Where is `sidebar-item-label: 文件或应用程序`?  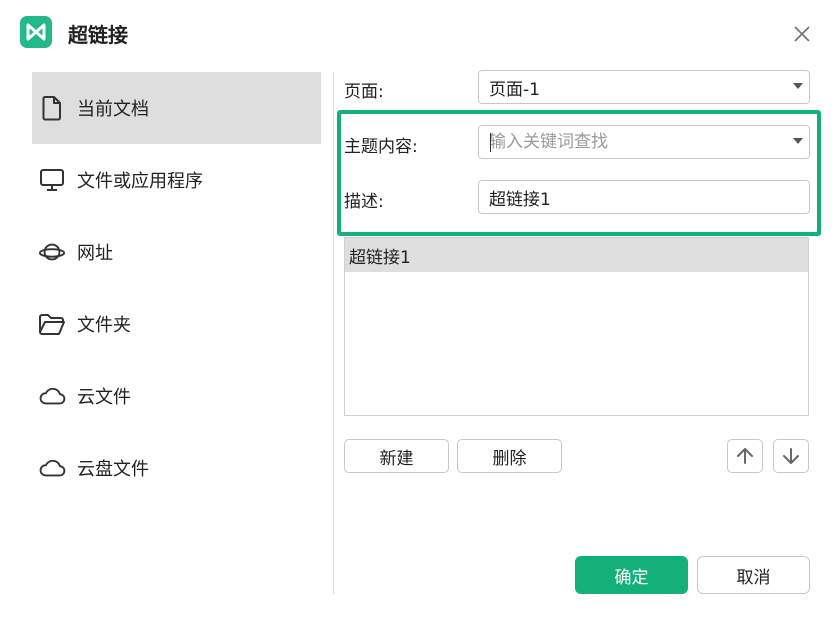 sidebar-item-label: 文件或应用程序 is located at coordinates (140, 181).